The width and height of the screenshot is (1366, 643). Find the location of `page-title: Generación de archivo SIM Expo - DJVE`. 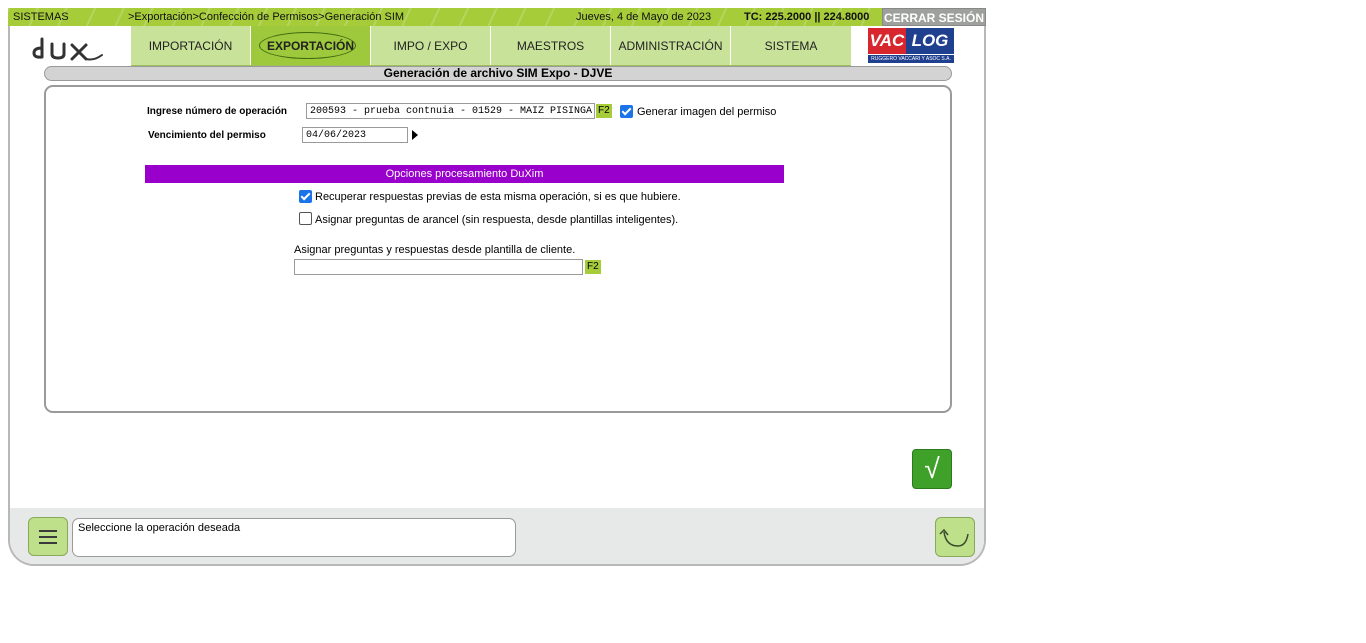

page-title: Generación de archivo SIM Expo - DJVE is located at coordinates (498, 73).